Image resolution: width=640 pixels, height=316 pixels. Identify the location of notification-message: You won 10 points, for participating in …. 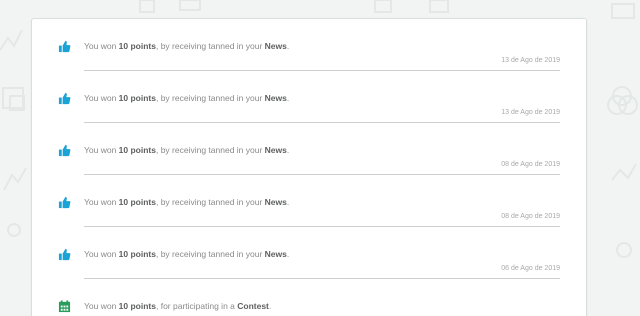
(177, 306).